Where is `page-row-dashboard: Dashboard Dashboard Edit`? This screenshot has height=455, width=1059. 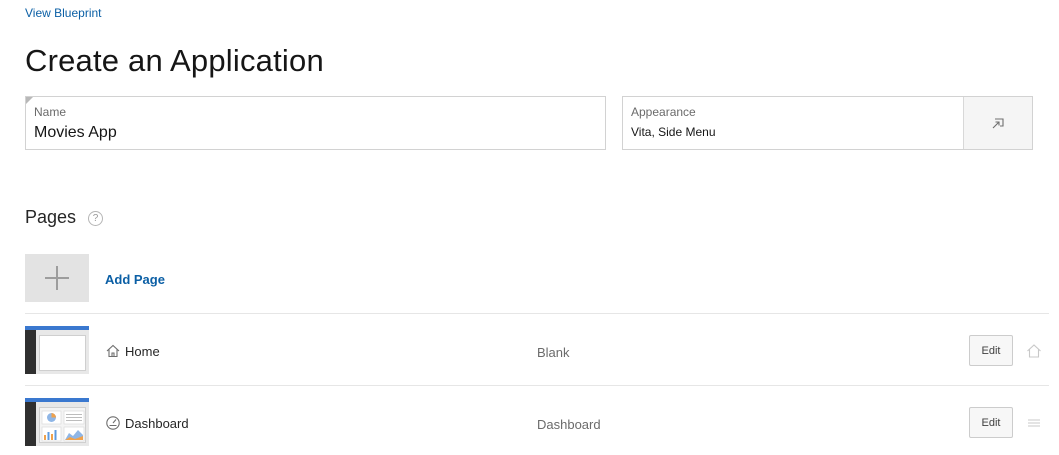 page-row-dashboard: Dashboard Dashboard Edit is located at coordinates (537, 423).